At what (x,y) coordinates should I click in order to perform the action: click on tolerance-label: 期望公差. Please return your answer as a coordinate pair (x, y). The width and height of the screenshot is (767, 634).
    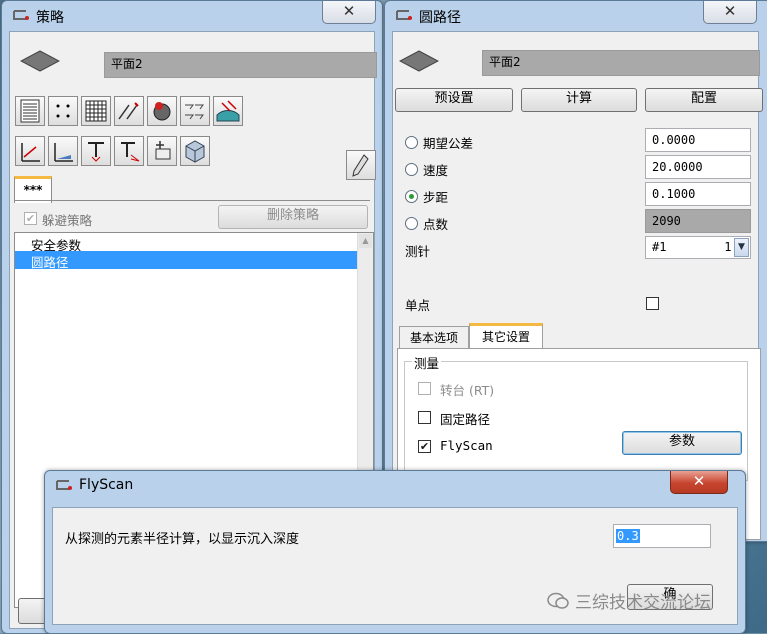
    Looking at the image, I should click on (448, 143).